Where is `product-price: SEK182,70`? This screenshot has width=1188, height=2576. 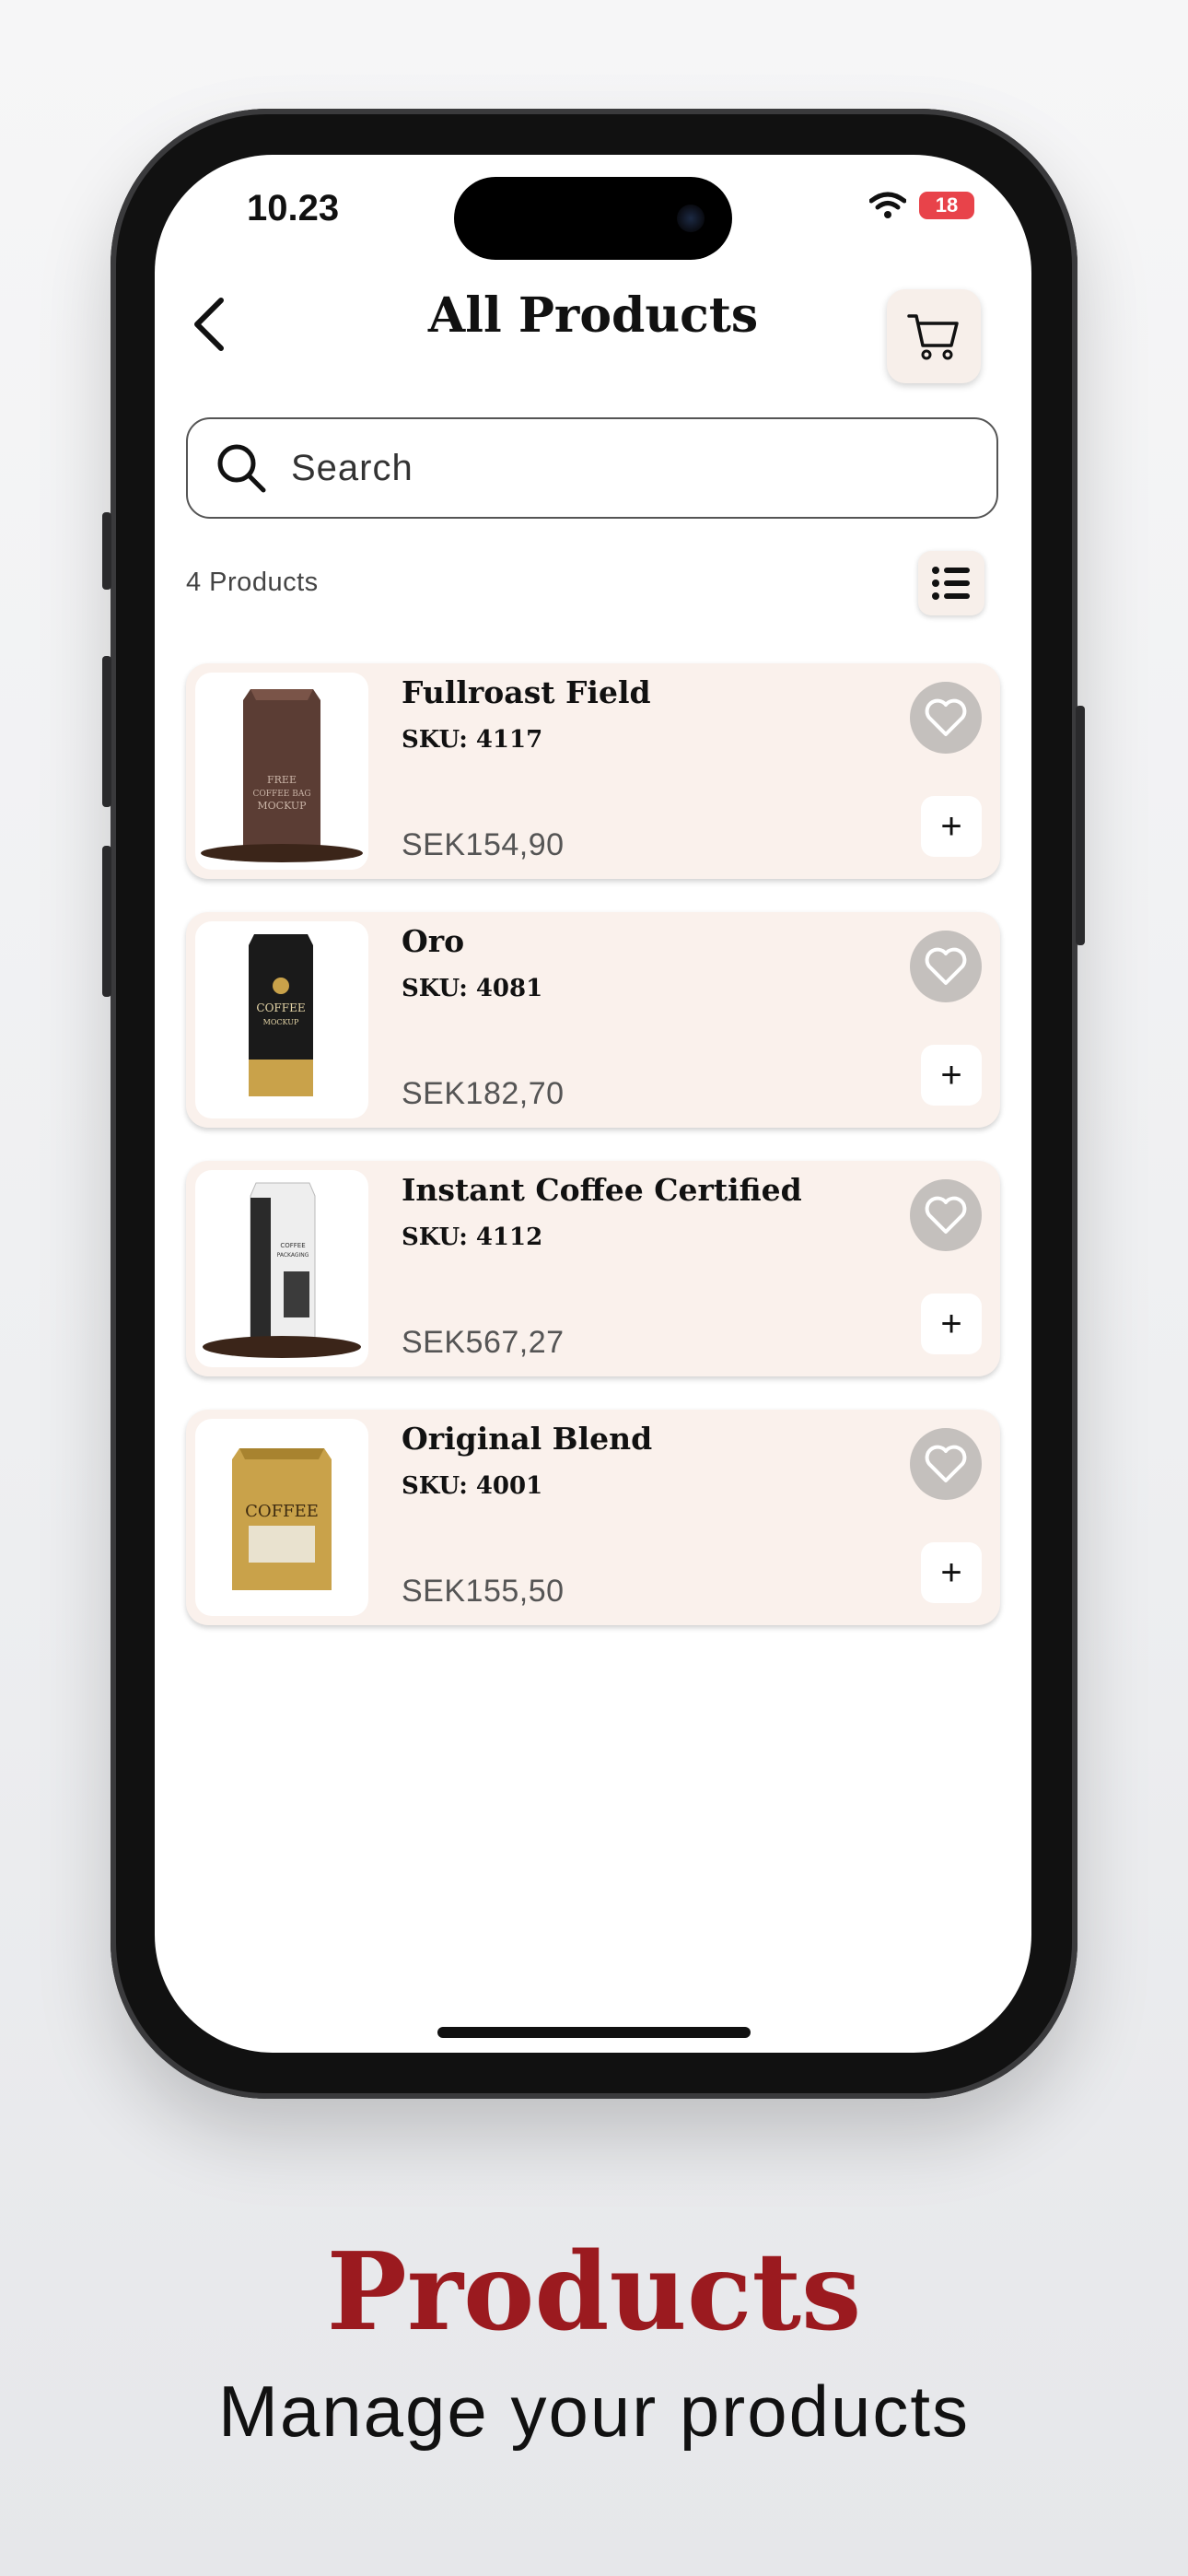
product-price: SEK182,70 is located at coordinates (483, 1093).